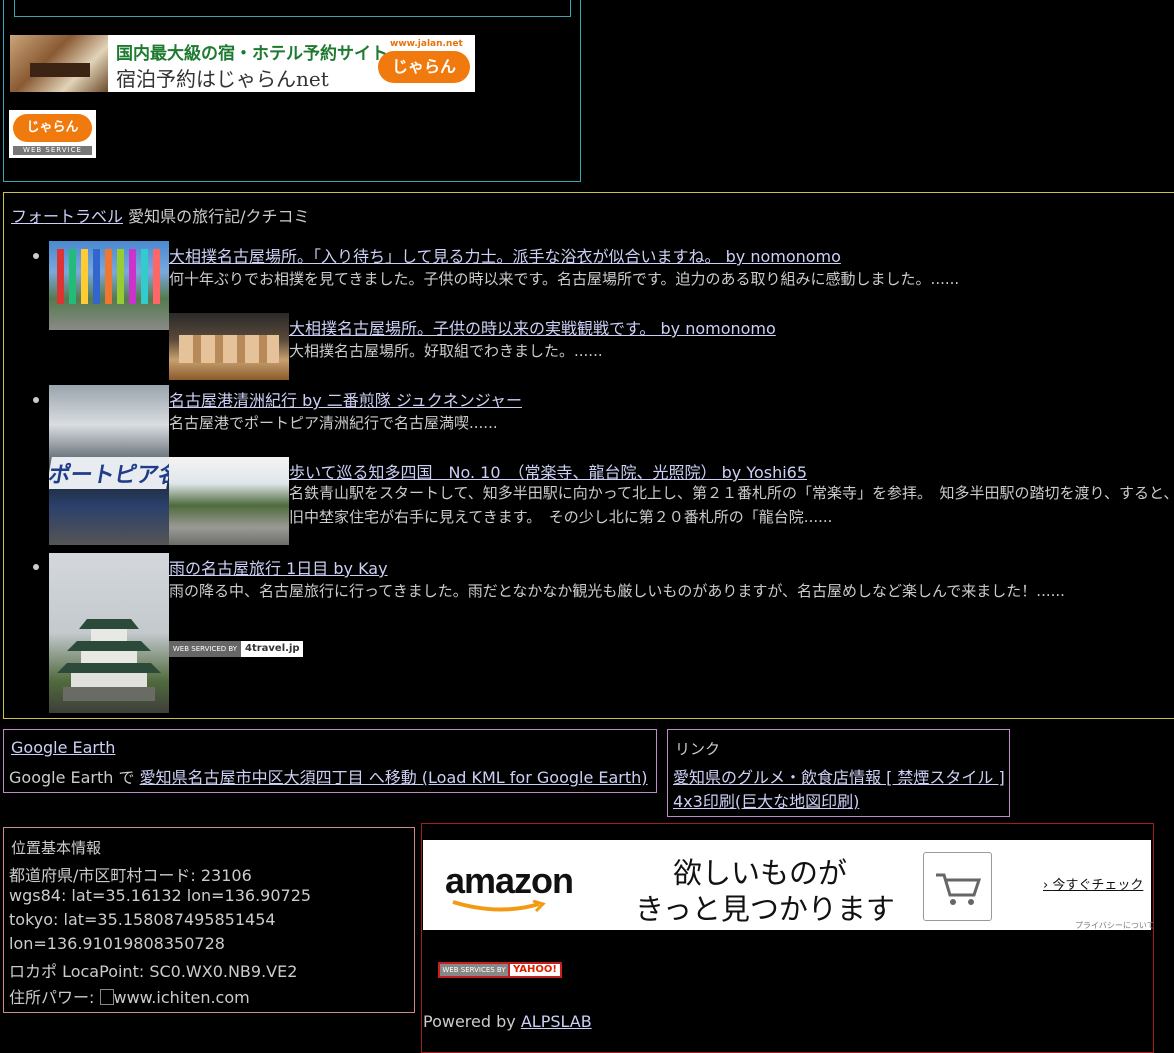 The width and height of the screenshot is (1174, 1053). What do you see at coordinates (292, 8) in the screenshot?
I see `top-inner-box` at bounding box center [292, 8].